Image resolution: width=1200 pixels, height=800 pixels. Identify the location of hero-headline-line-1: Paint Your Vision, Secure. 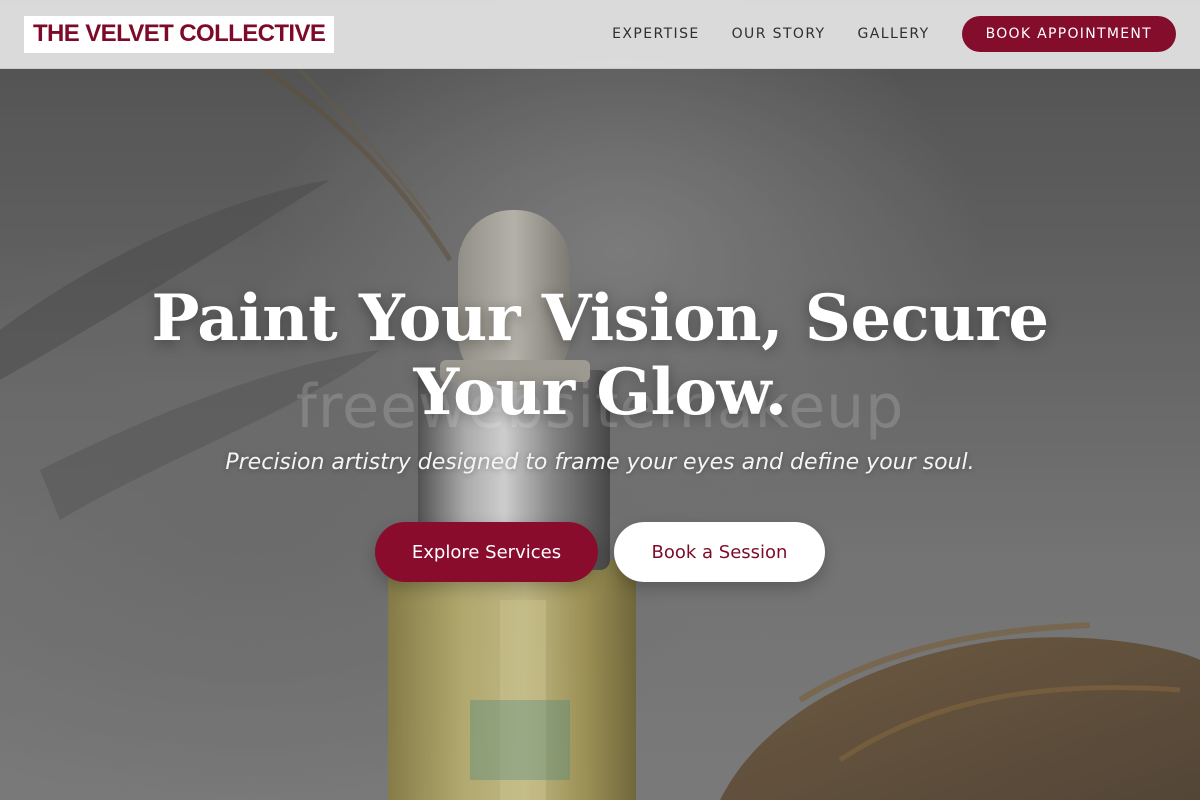
(600, 318).